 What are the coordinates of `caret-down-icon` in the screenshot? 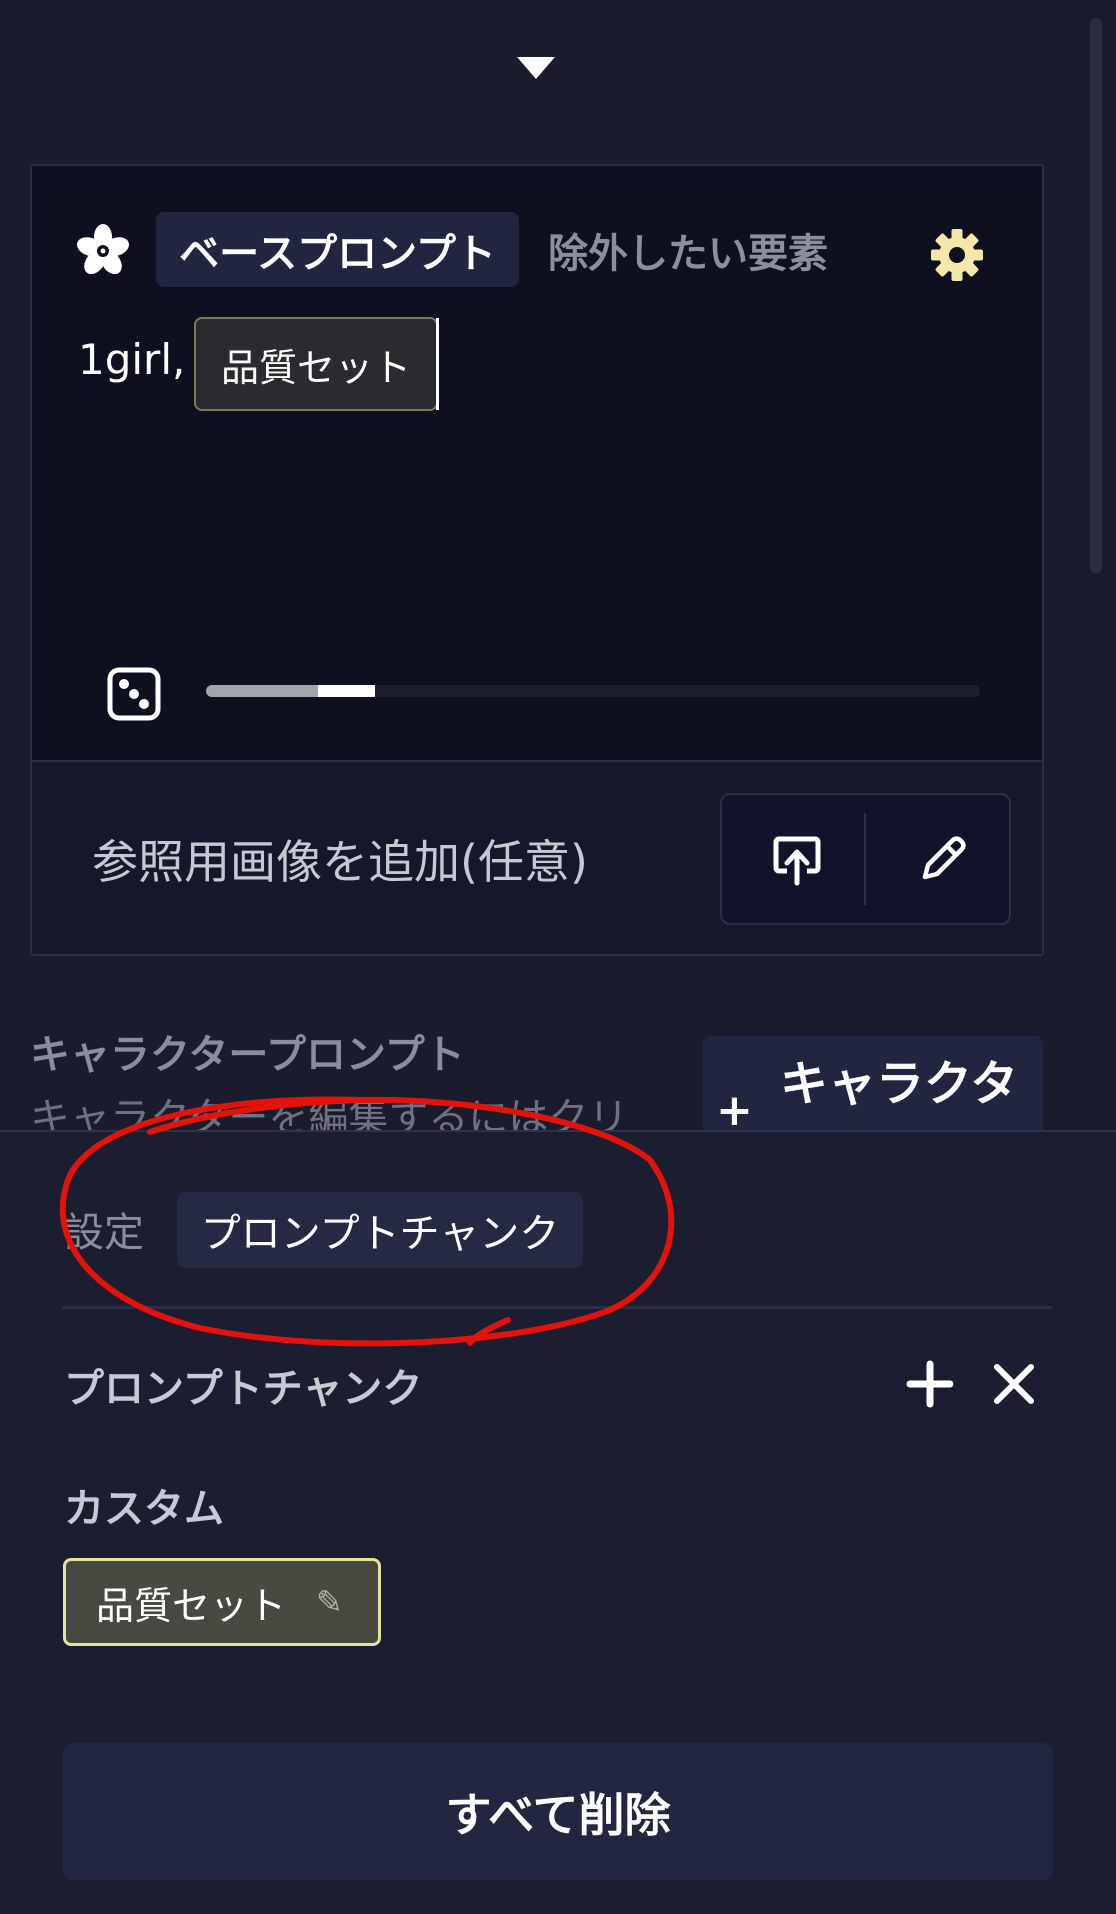 It's located at (536, 68).